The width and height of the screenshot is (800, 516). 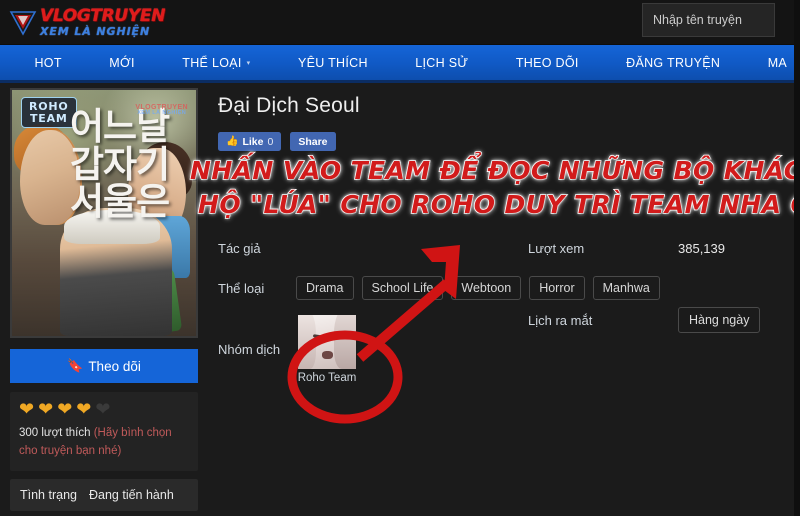 What do you see at coordinates (289, 105) in the screenshot?
I see `page-title: Đại Dịch Seoul` at bounding box center [289, 105].